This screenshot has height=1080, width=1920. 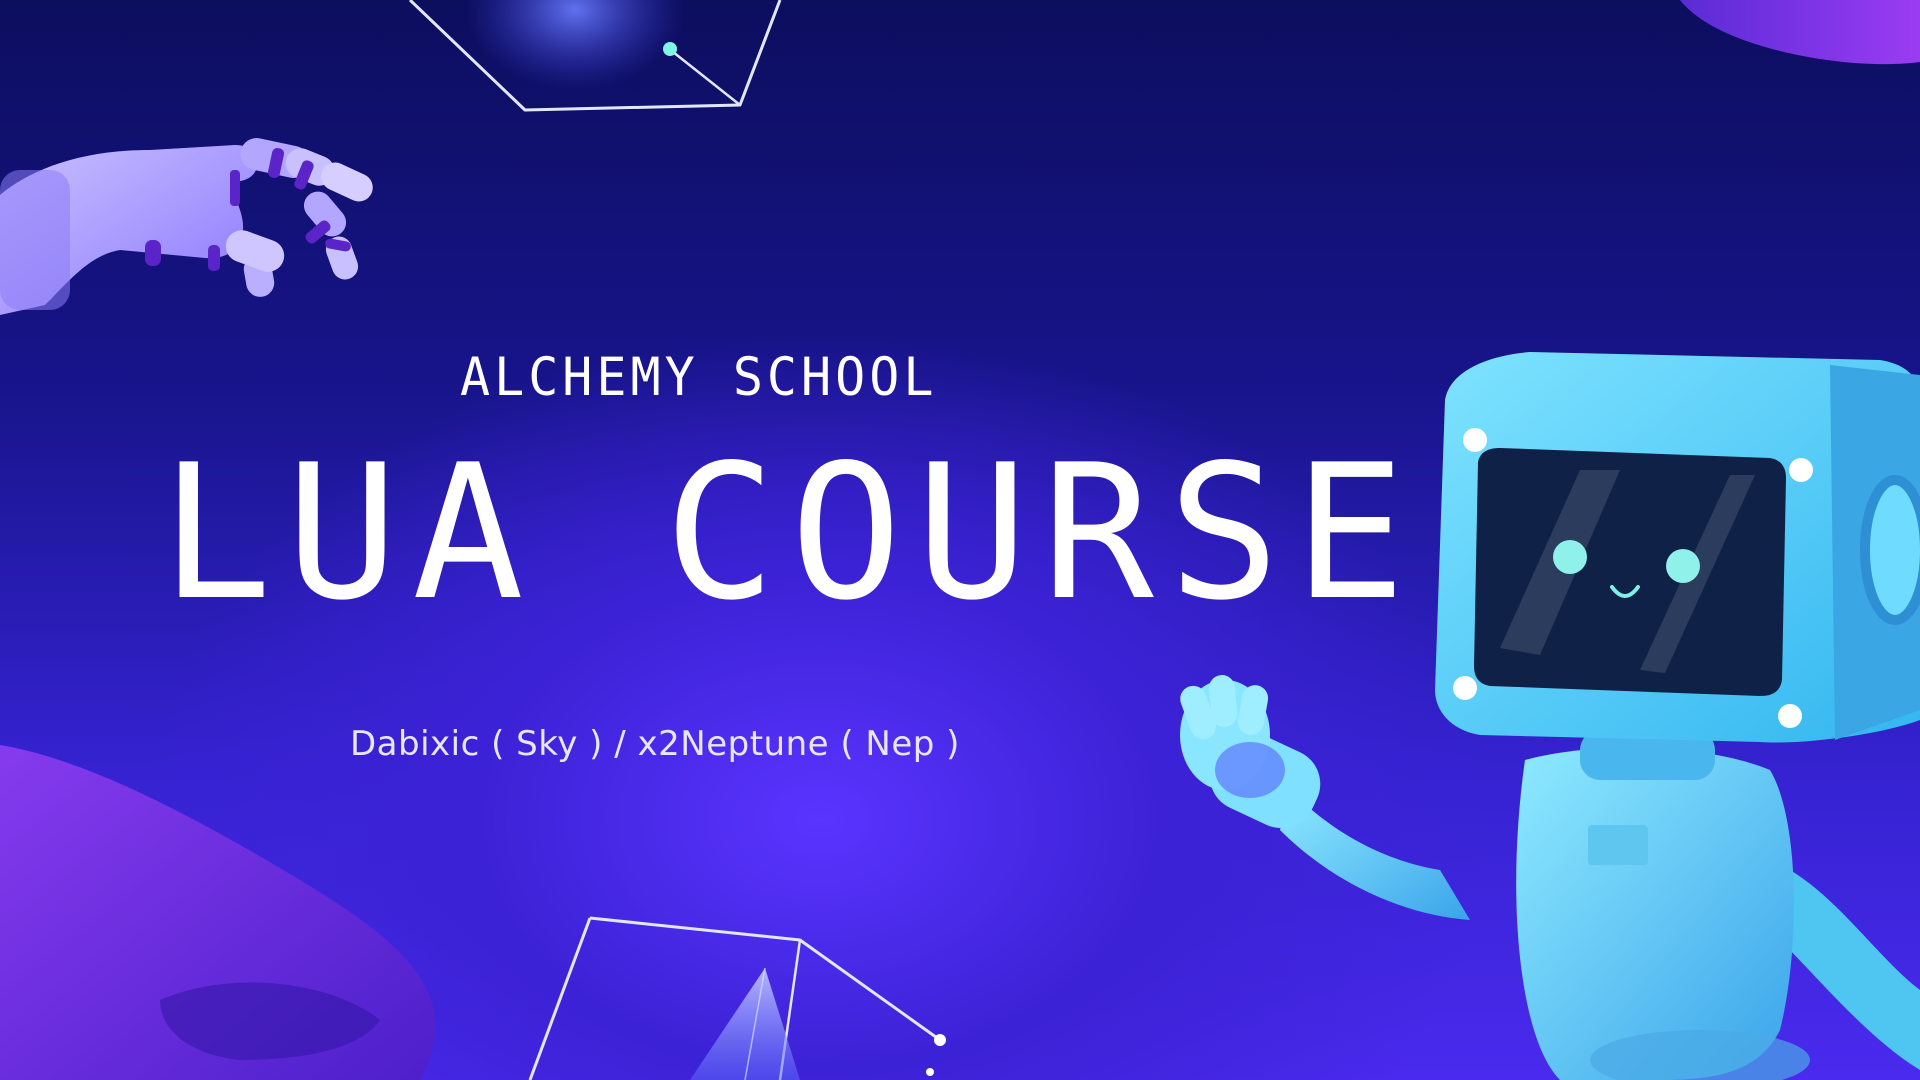 What do you see at coordinates (655, 744) in the screenshot?
I see `authors-line: Dabixic ( Sky ) / x2Neptune ( Nep )` at bounding box center [655, 744].